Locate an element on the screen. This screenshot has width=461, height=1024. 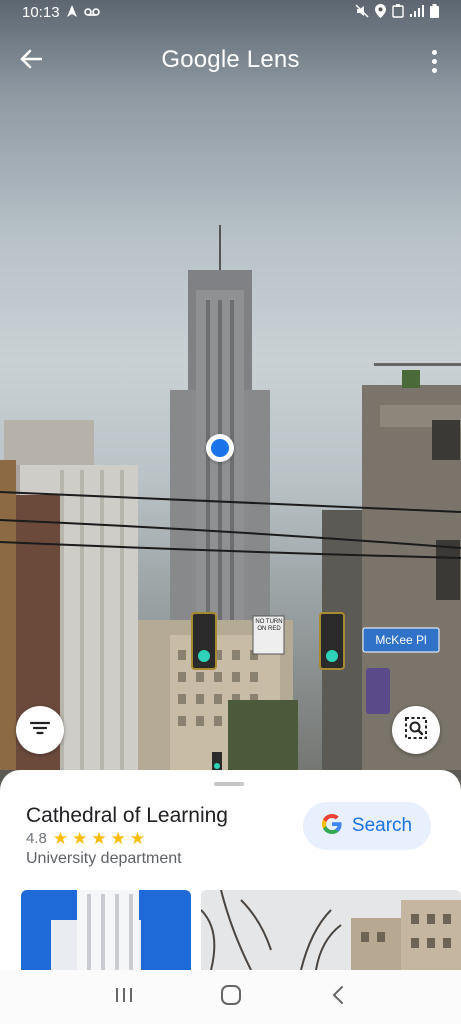
navigation-icon is located at coordinates (72, 12).